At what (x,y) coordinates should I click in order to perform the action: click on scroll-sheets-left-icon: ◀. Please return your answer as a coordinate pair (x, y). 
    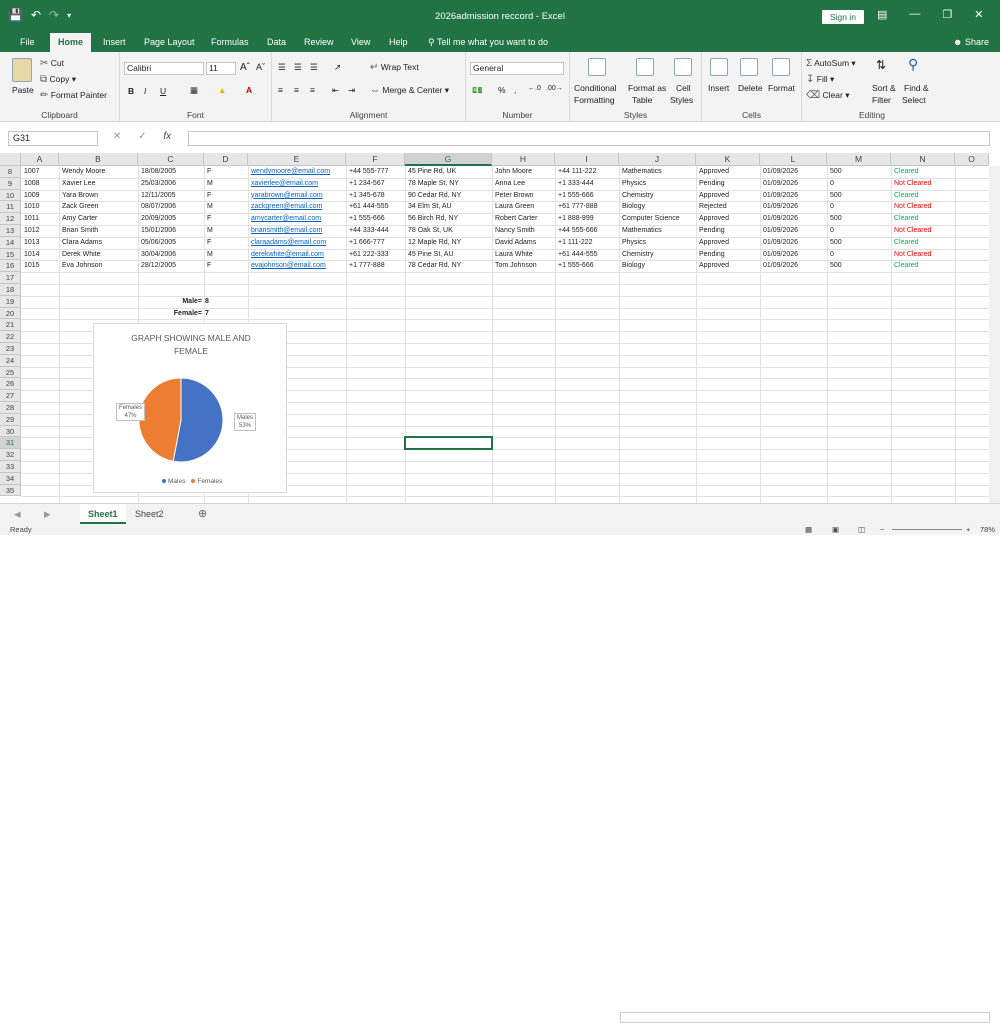
    Looking at the image, I should click on (17, 514).